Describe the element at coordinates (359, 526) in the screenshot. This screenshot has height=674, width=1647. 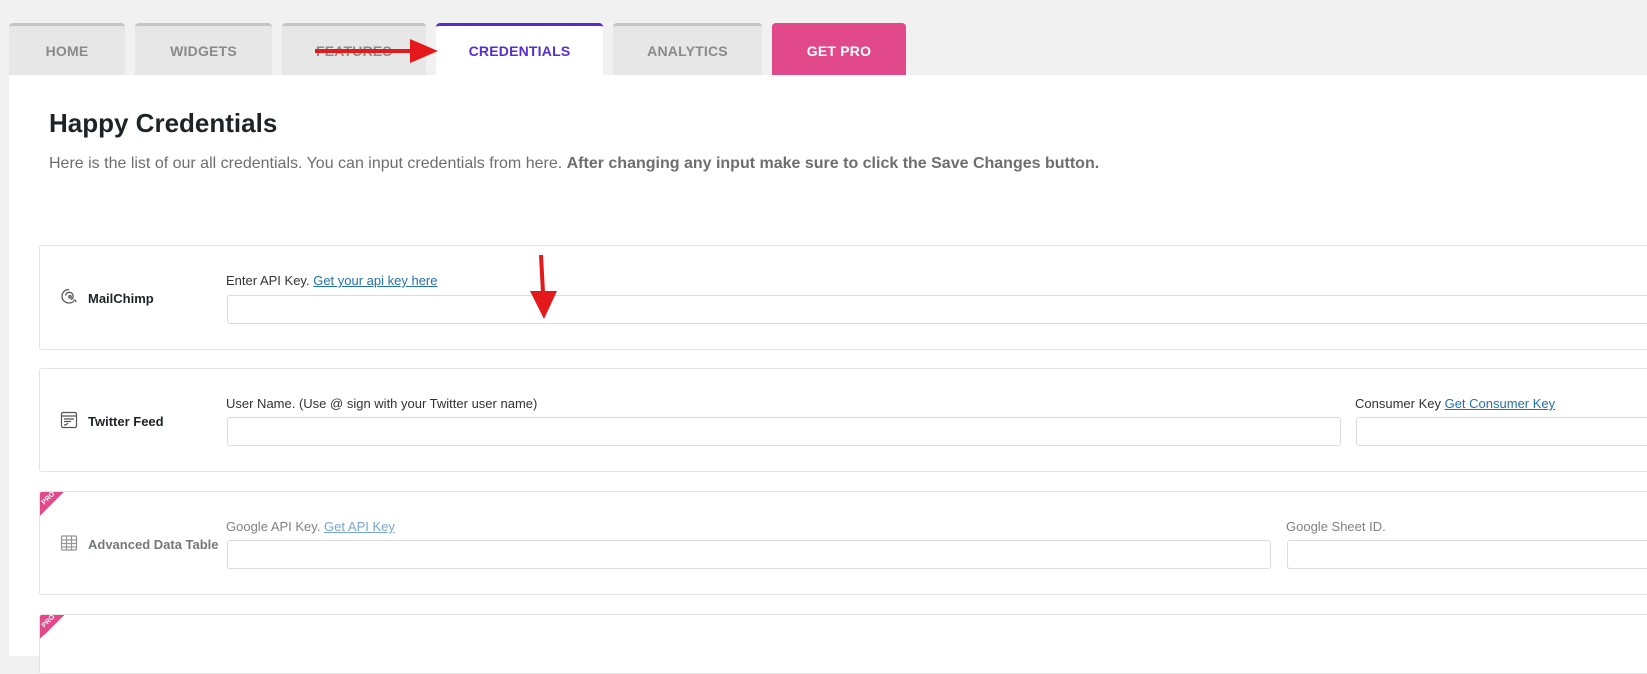
I see `get-google-api-key-link: Get API Key` at that location.